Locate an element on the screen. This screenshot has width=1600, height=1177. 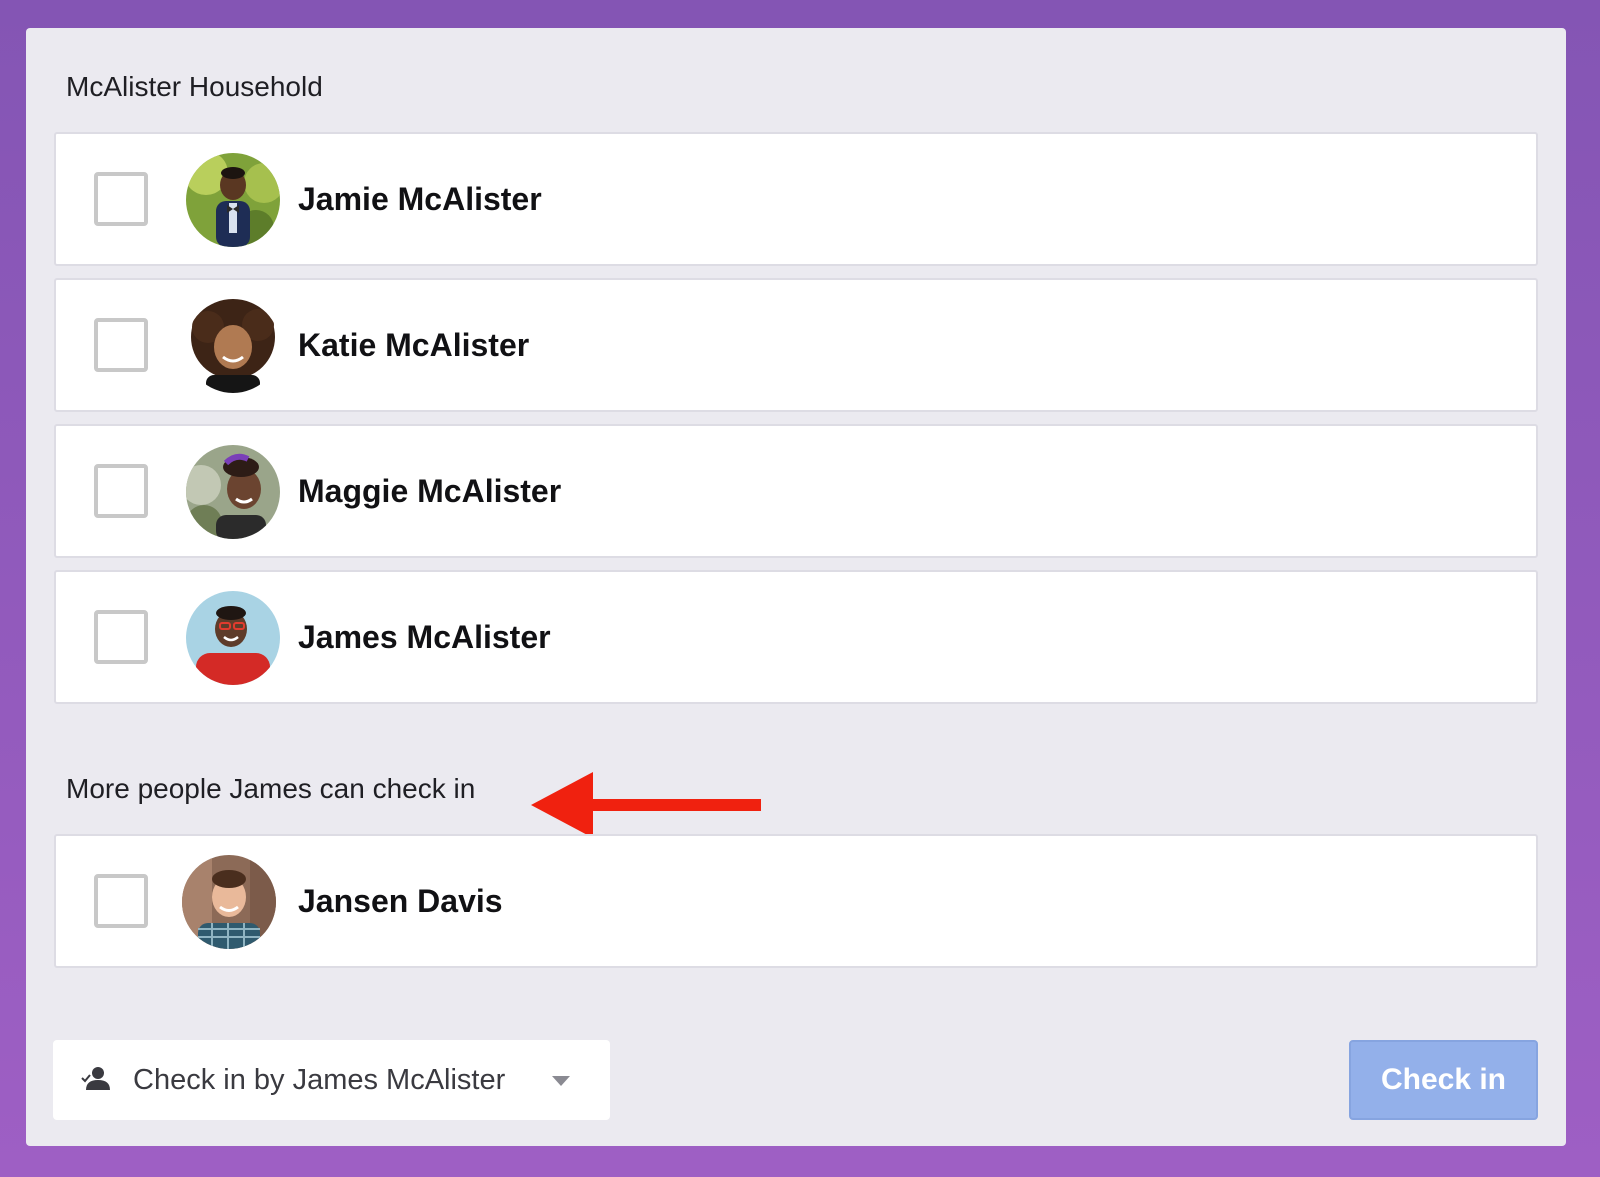
checkin-by-select: Check in by James McAlister is located at coordinates (331, 1080).